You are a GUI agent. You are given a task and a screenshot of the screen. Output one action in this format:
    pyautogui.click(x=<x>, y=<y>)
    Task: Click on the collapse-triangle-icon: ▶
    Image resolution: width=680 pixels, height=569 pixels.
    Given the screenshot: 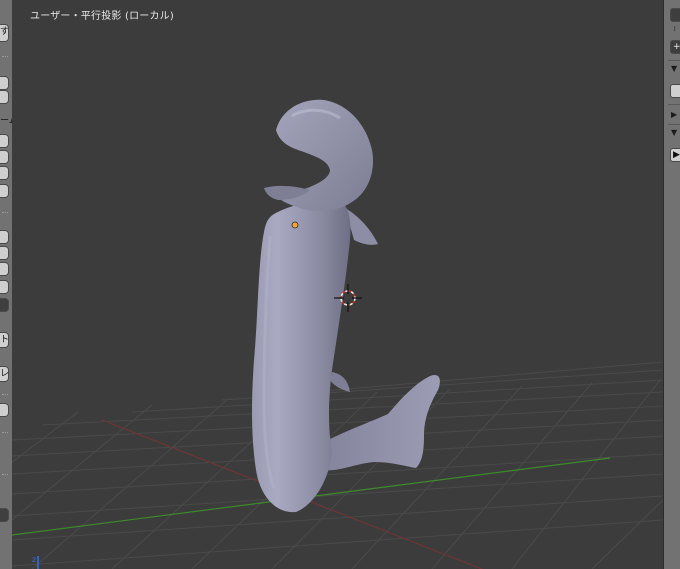 What is the action you would take?
    pyautogui.click(x=674, y=114)
    